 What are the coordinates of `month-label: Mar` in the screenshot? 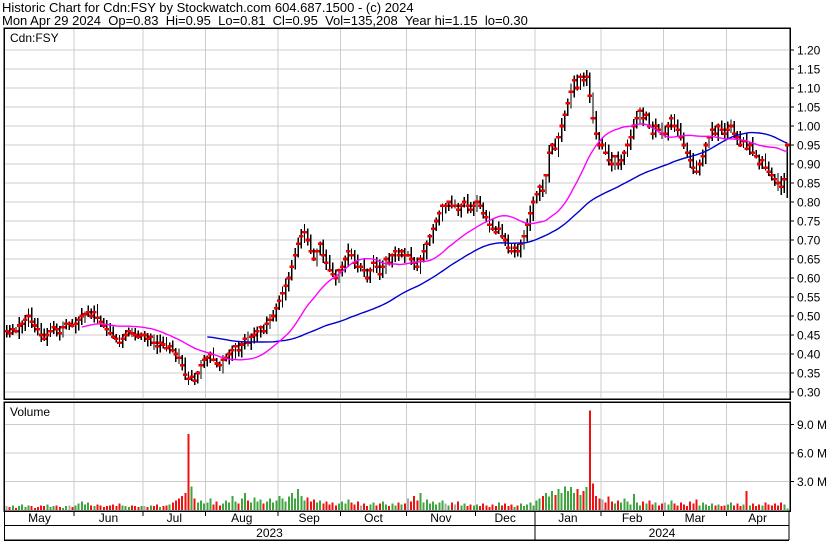 It's located at (695, 518).